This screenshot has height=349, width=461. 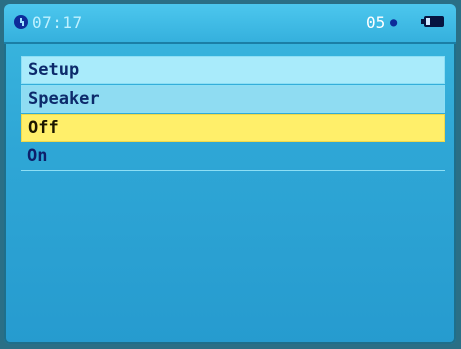 I want to click on clock-icon, so click(x=21, y=22).